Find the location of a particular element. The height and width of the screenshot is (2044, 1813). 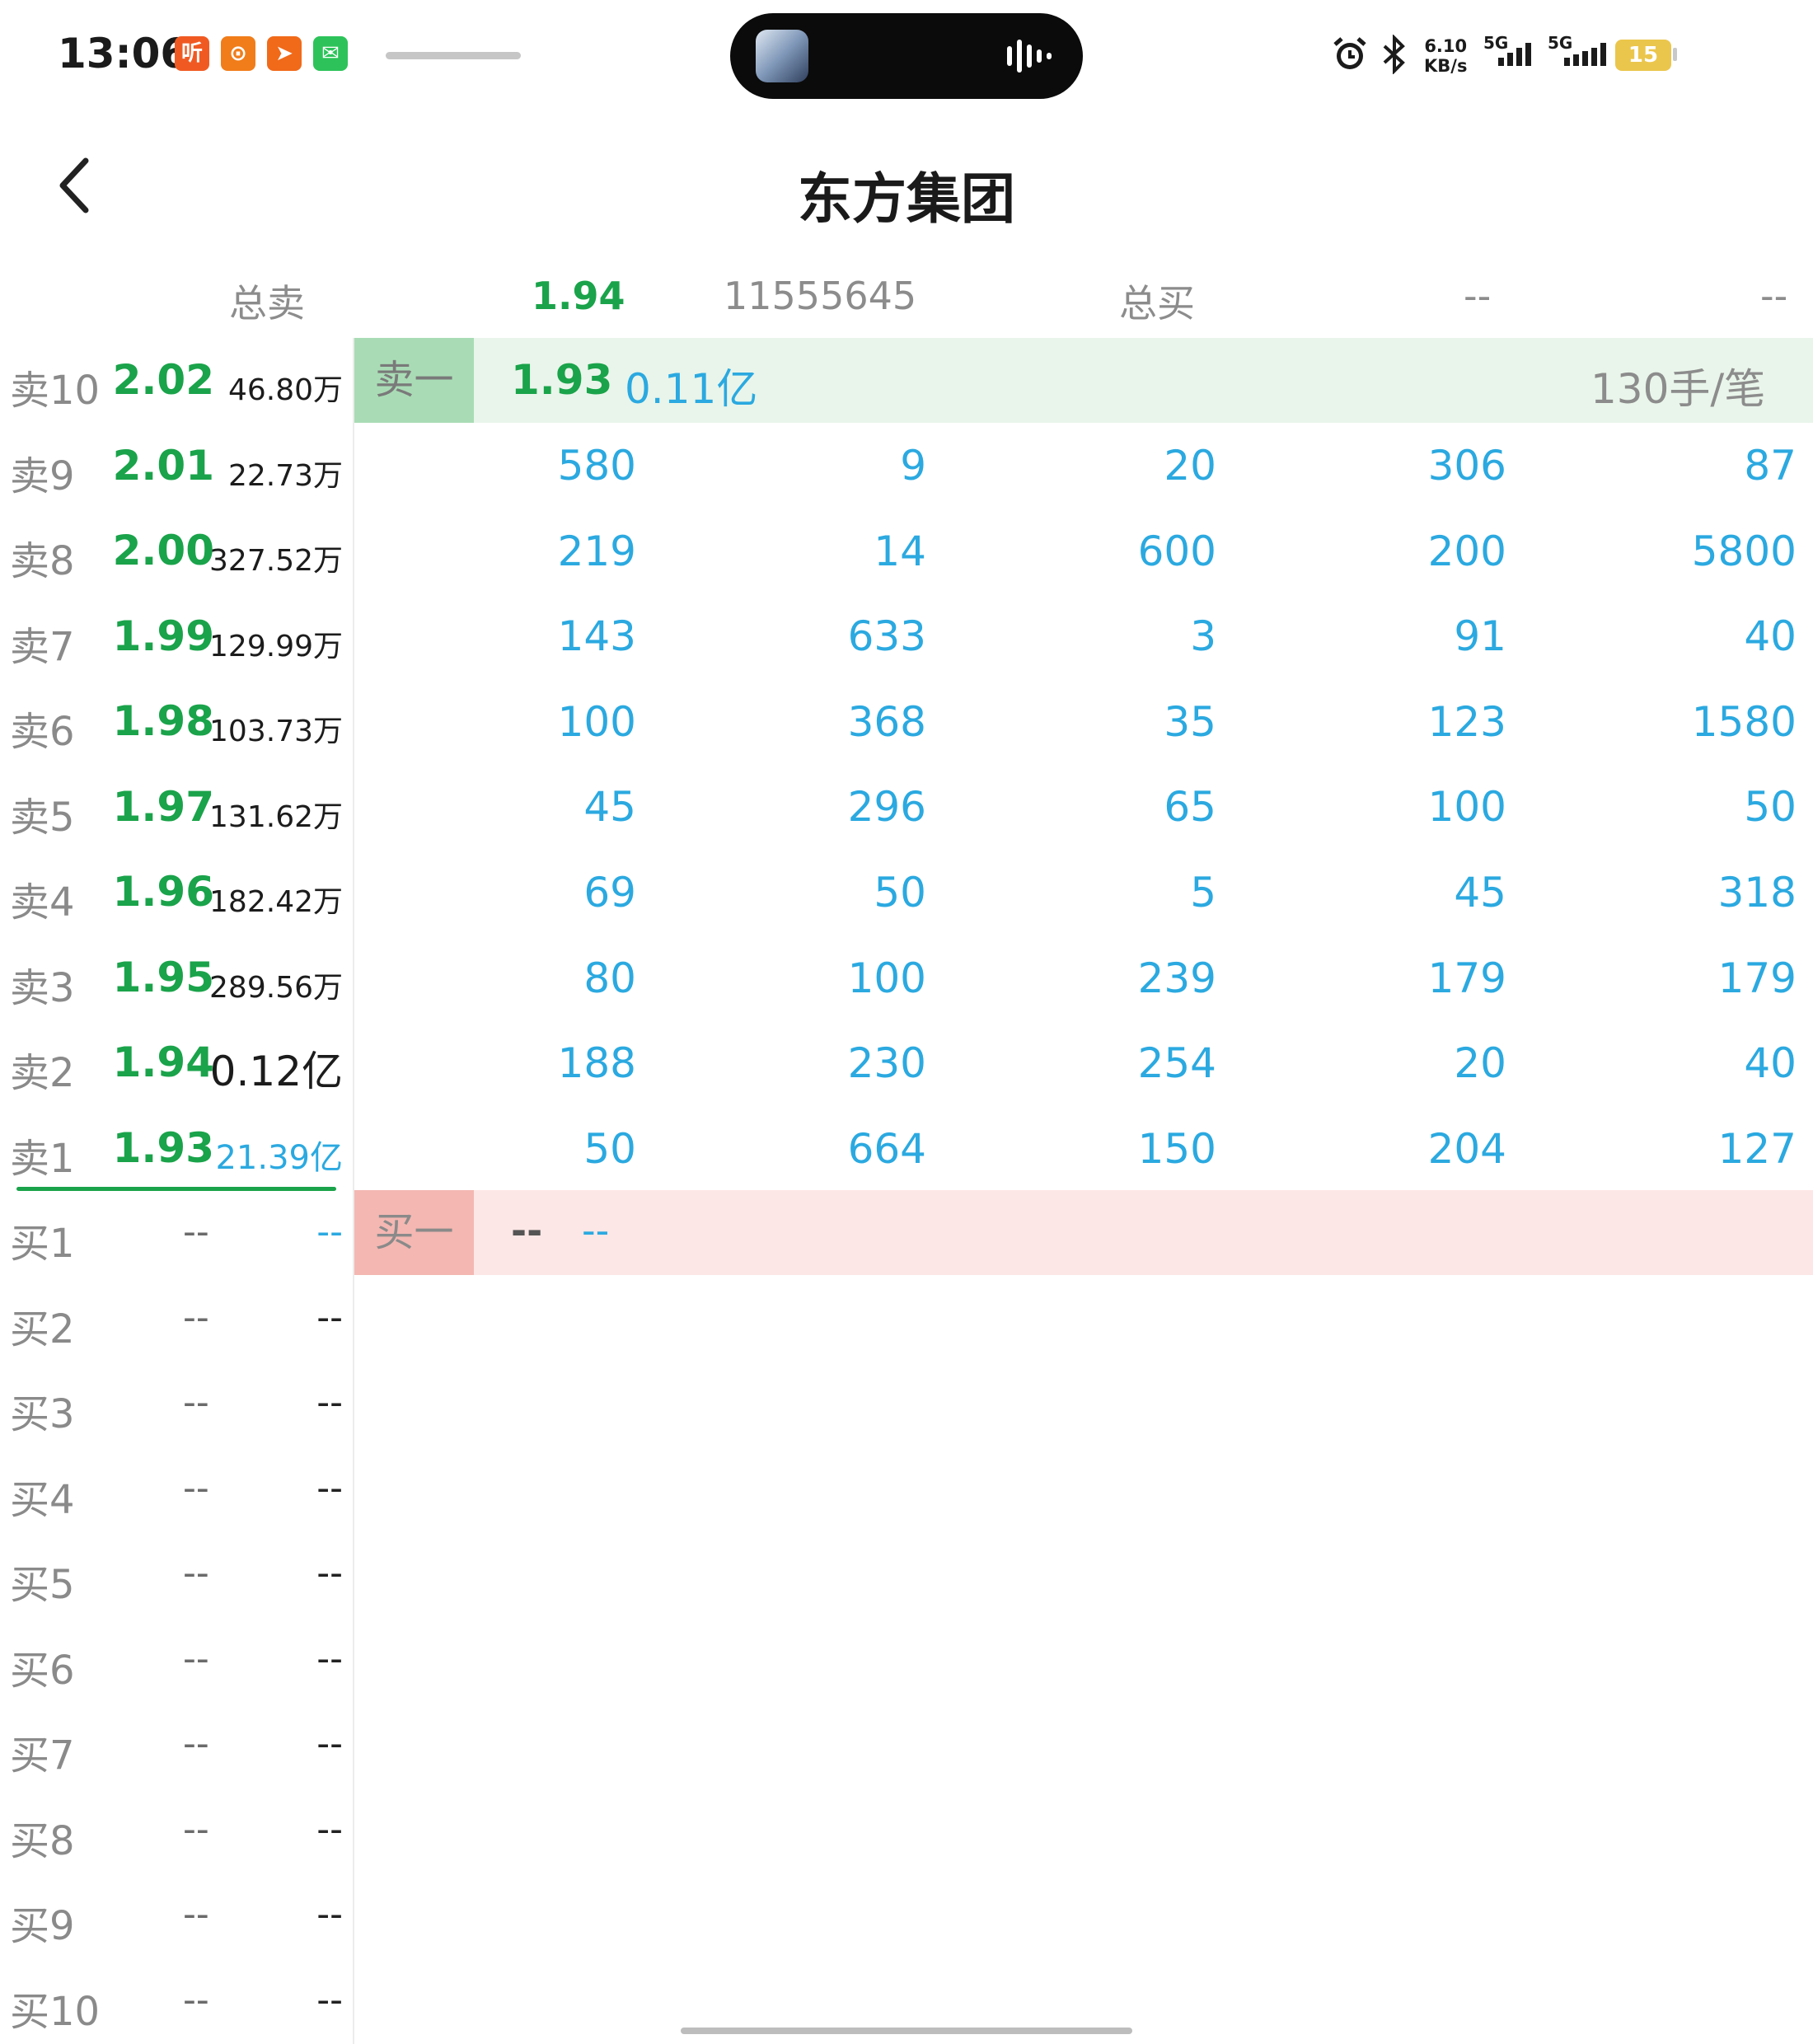

ting-app-icon: 听 is located at coordinates (192, 53).